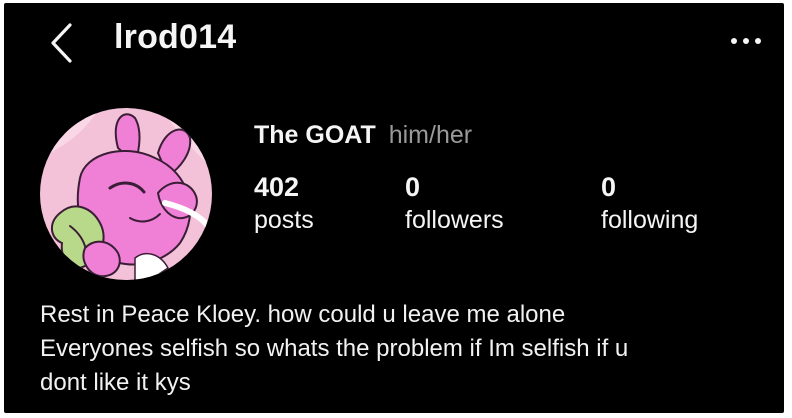 The width and height of the screenshot is (792, 418). I want to click on posts-label: posts, so click(284, 220).